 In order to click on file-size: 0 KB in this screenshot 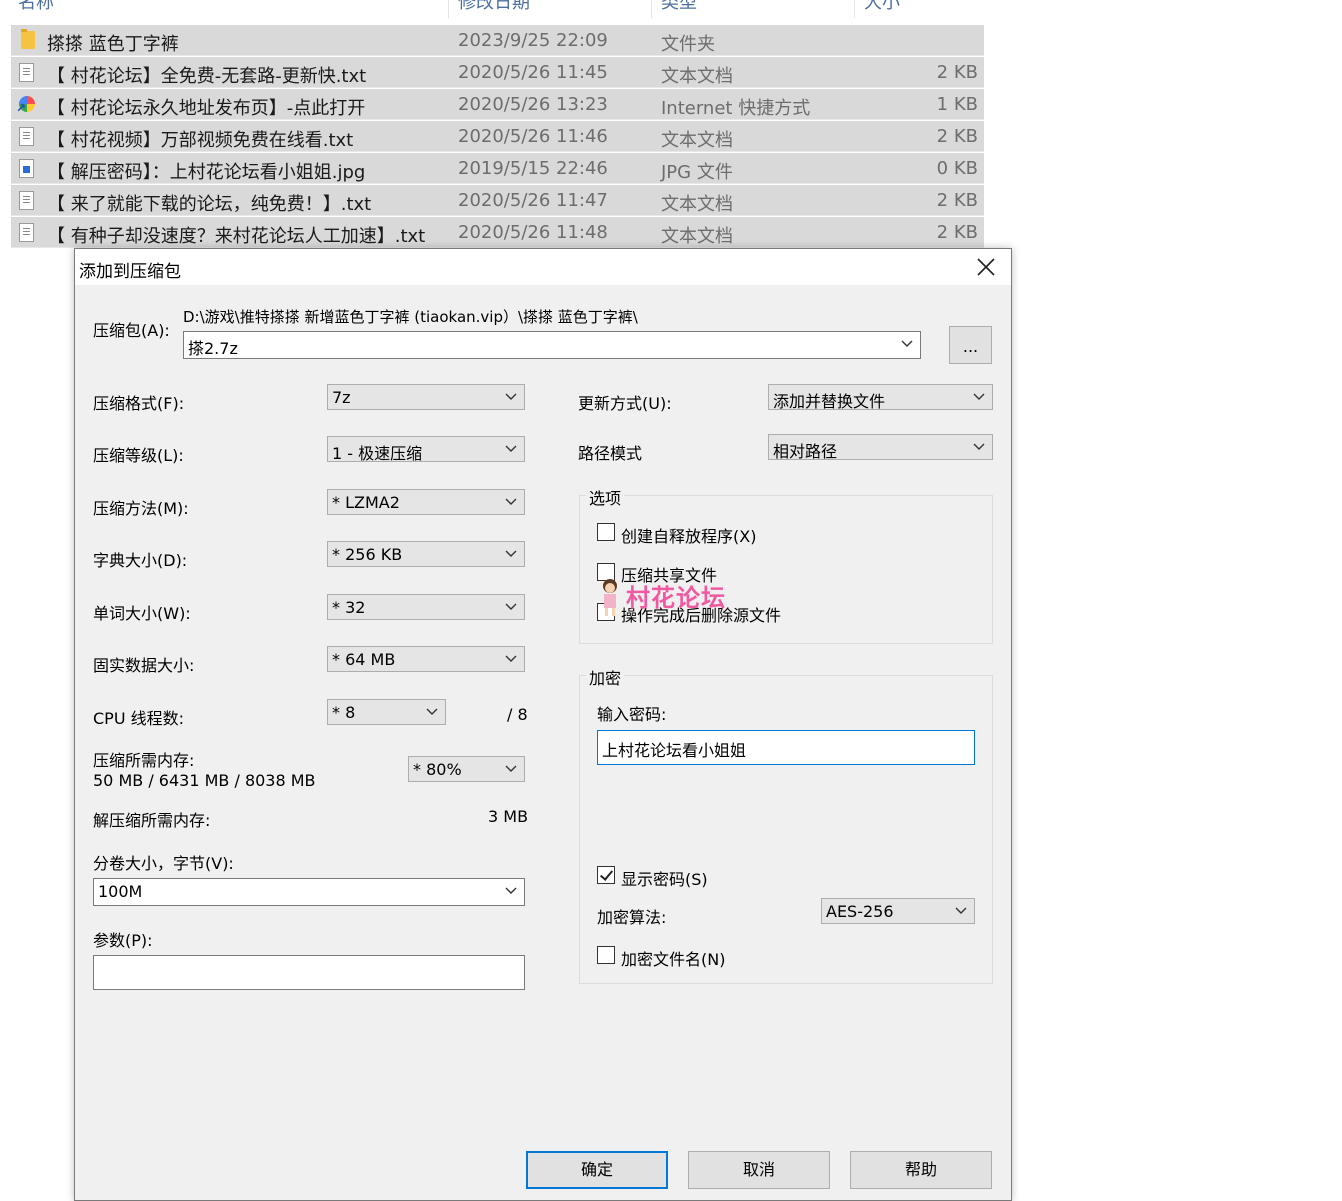, I will do `click(957, 168)`.